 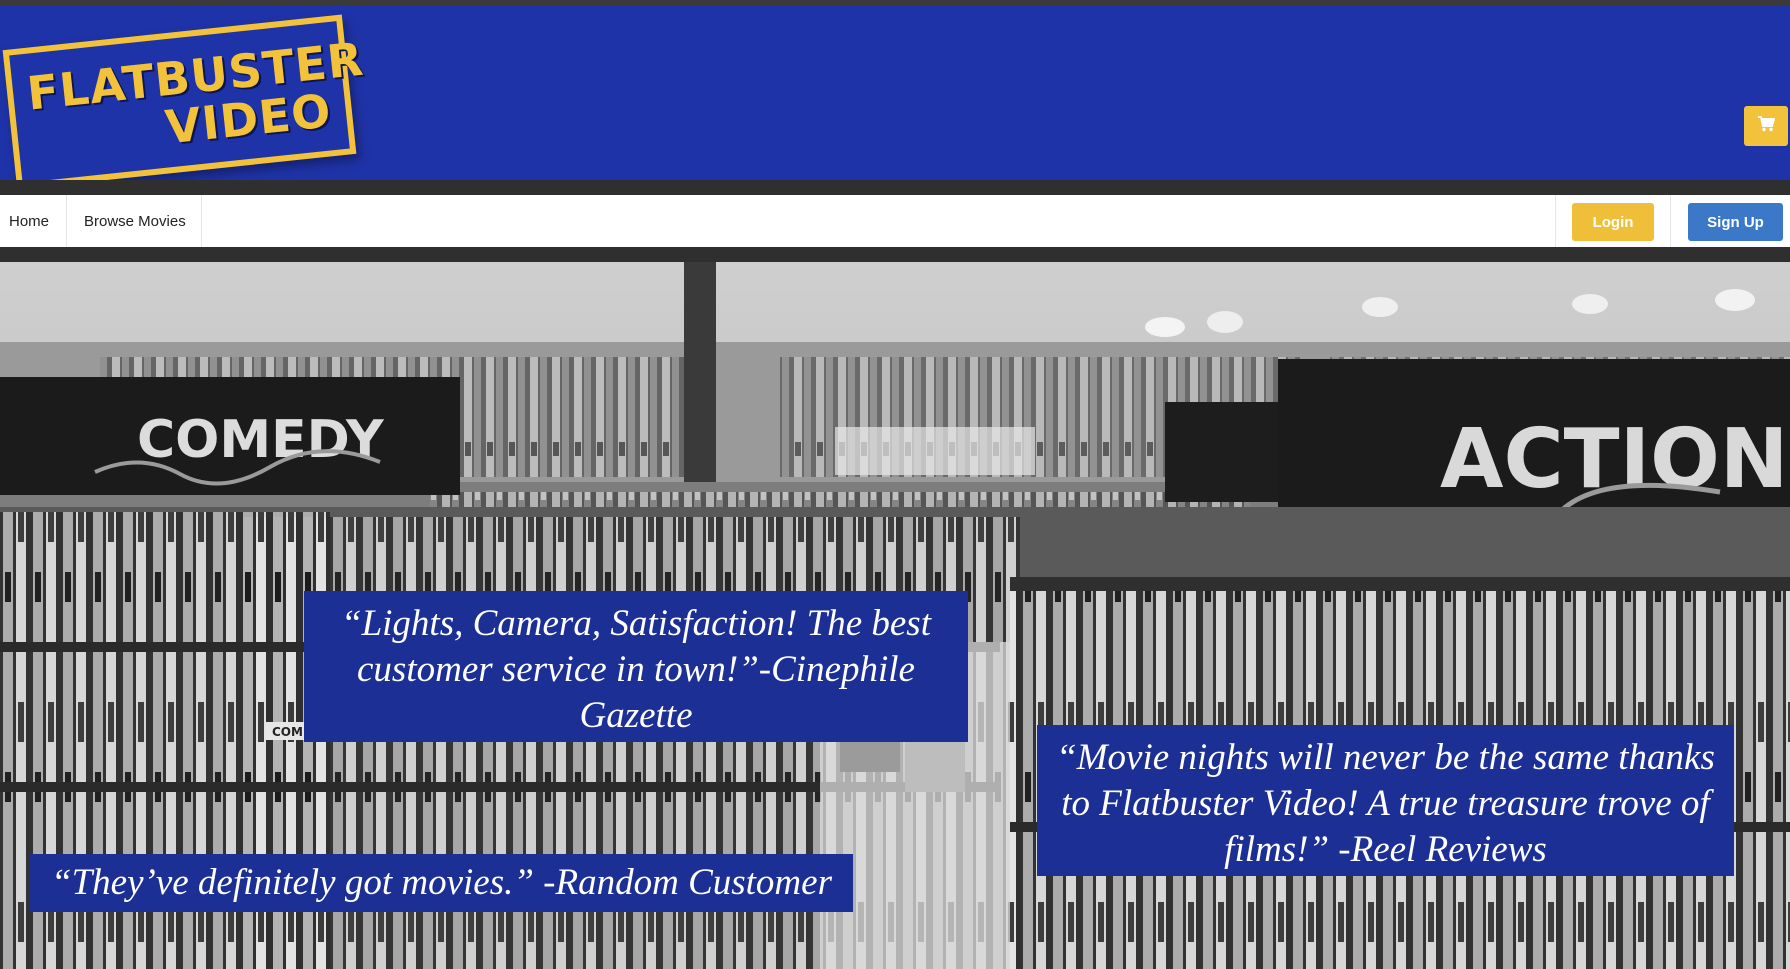 What do you see at coordinates (1735, 222) in the screenshot?
I see `sign-up-button: Sign Up` at bounding box center [1735, 222].